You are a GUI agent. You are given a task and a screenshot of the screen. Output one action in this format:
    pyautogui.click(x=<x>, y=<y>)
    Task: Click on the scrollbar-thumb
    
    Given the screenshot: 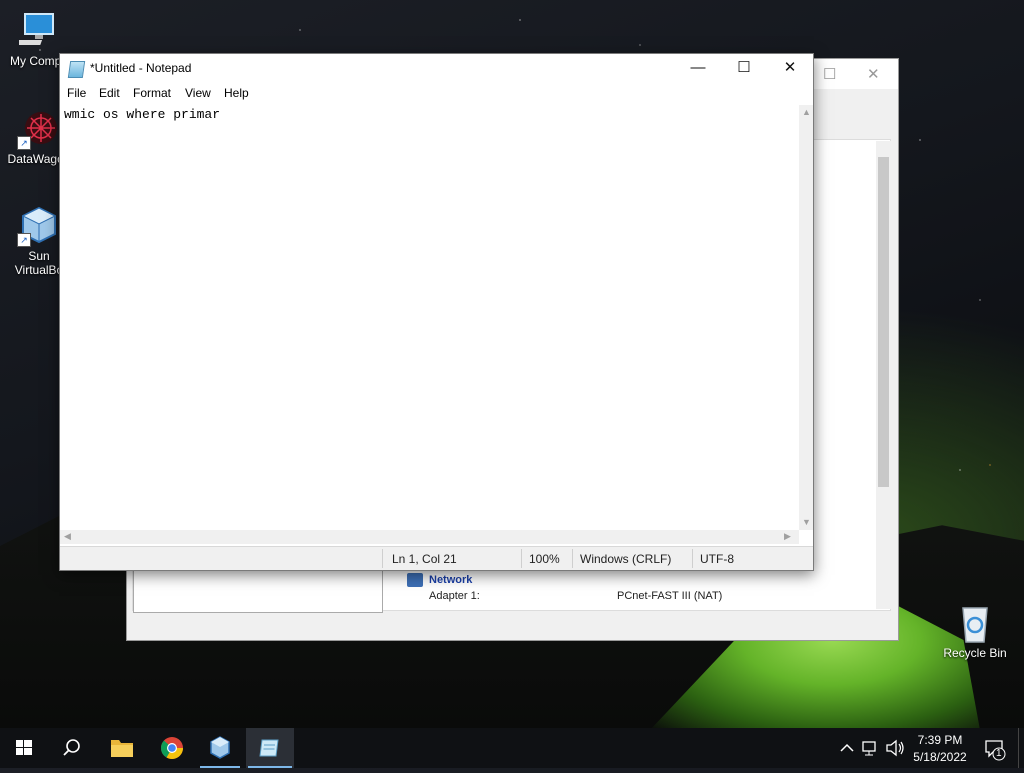 What is the action you would take?
    pyautogui.click(x=883, y=322)
    